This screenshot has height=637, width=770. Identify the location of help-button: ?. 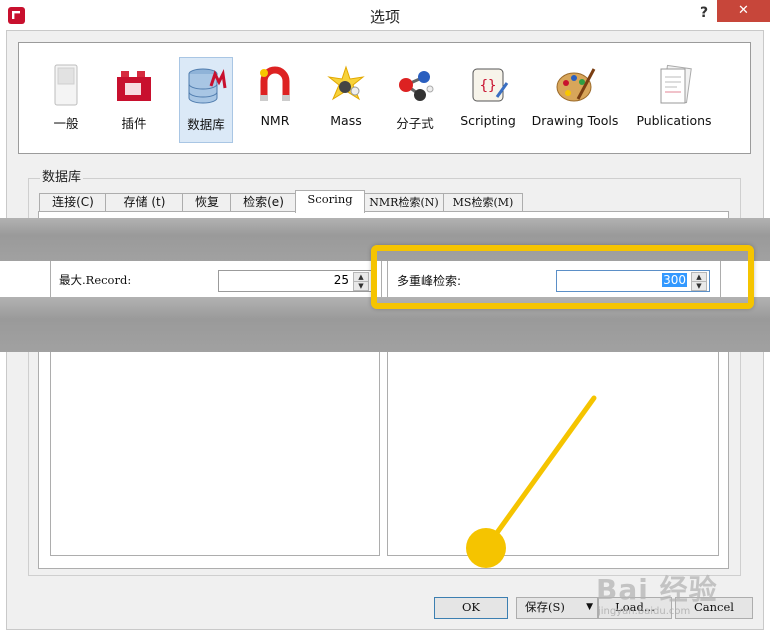
(704, 13).